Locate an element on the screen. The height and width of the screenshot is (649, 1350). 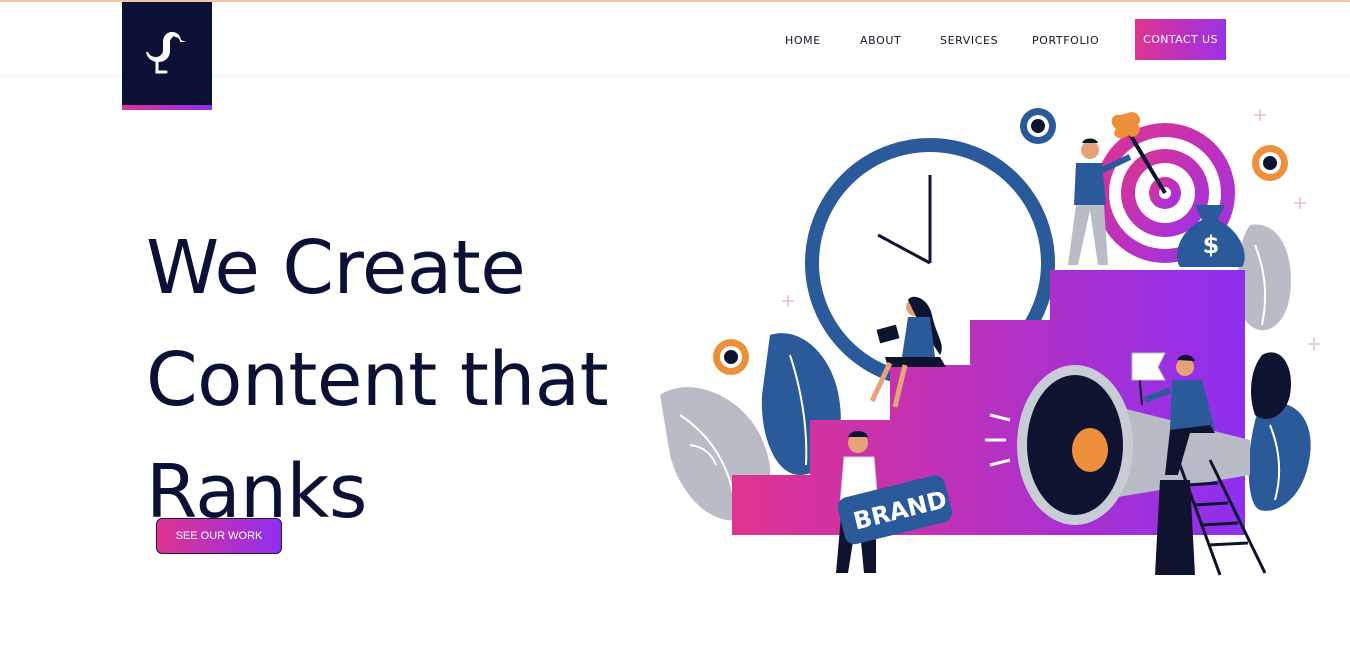
see-our-work-button: SEE OUR WORK is located at coordinates (219, 536).